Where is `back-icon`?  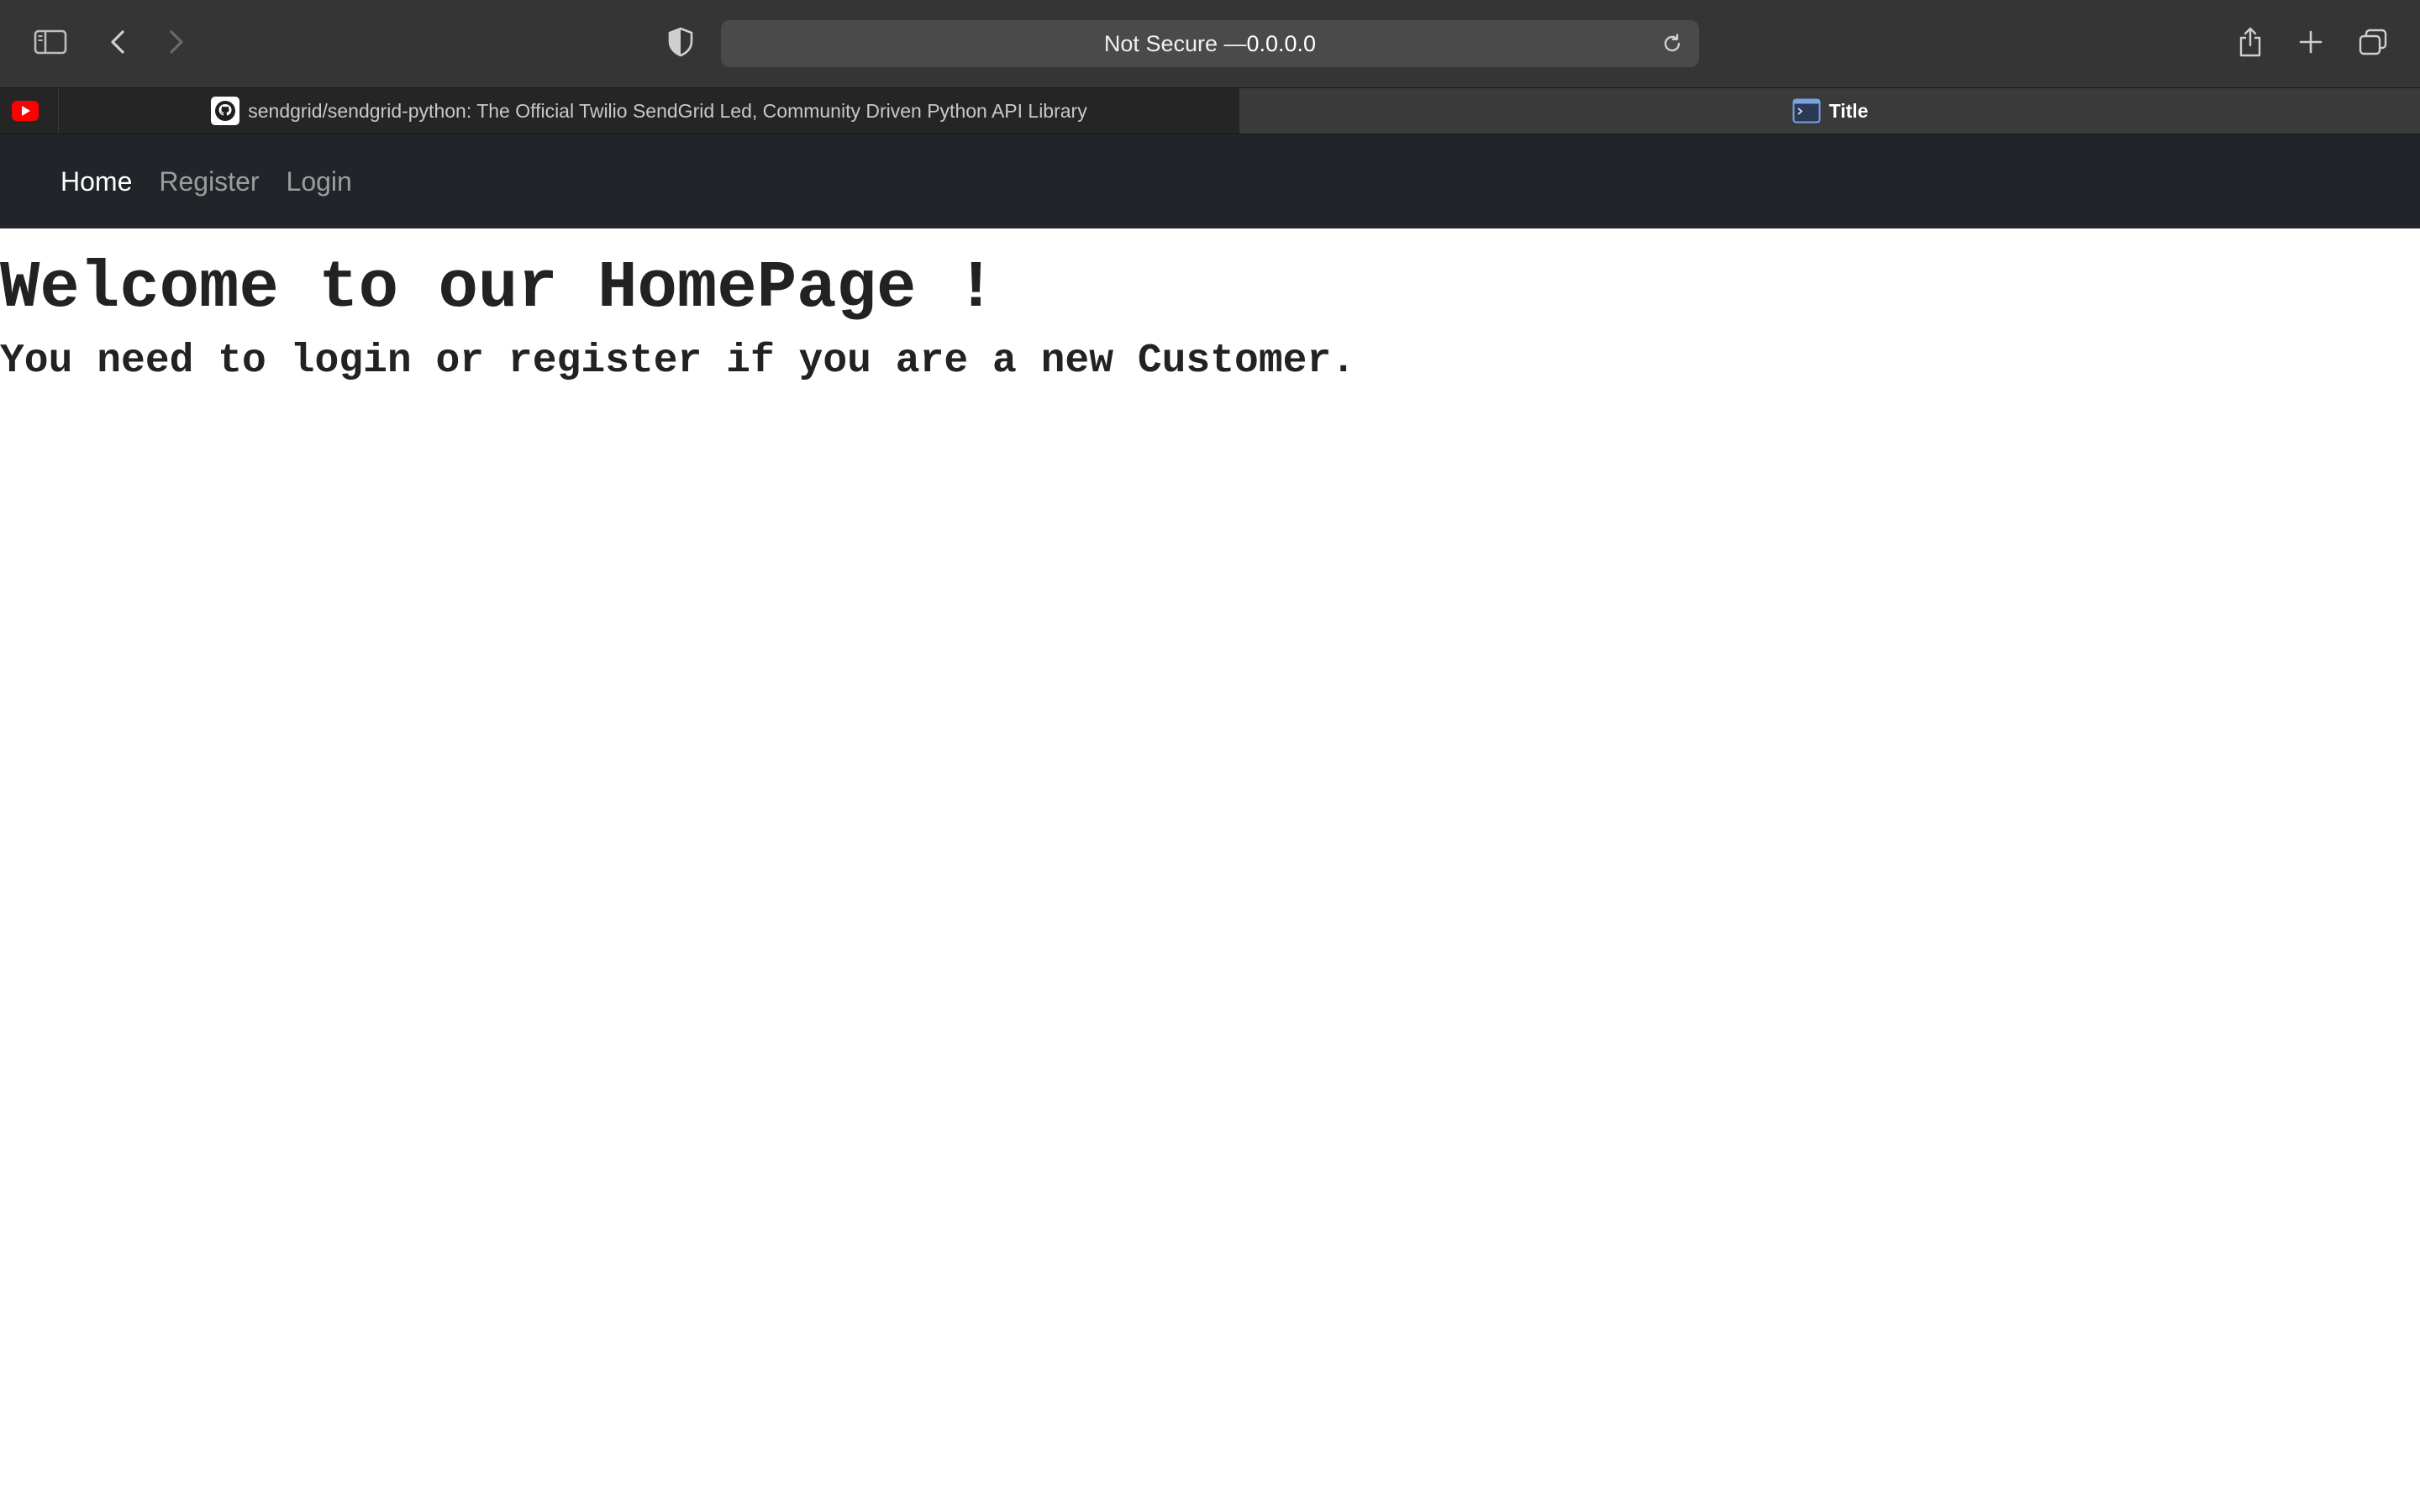
back-icon is located at coordinates (117, 42).